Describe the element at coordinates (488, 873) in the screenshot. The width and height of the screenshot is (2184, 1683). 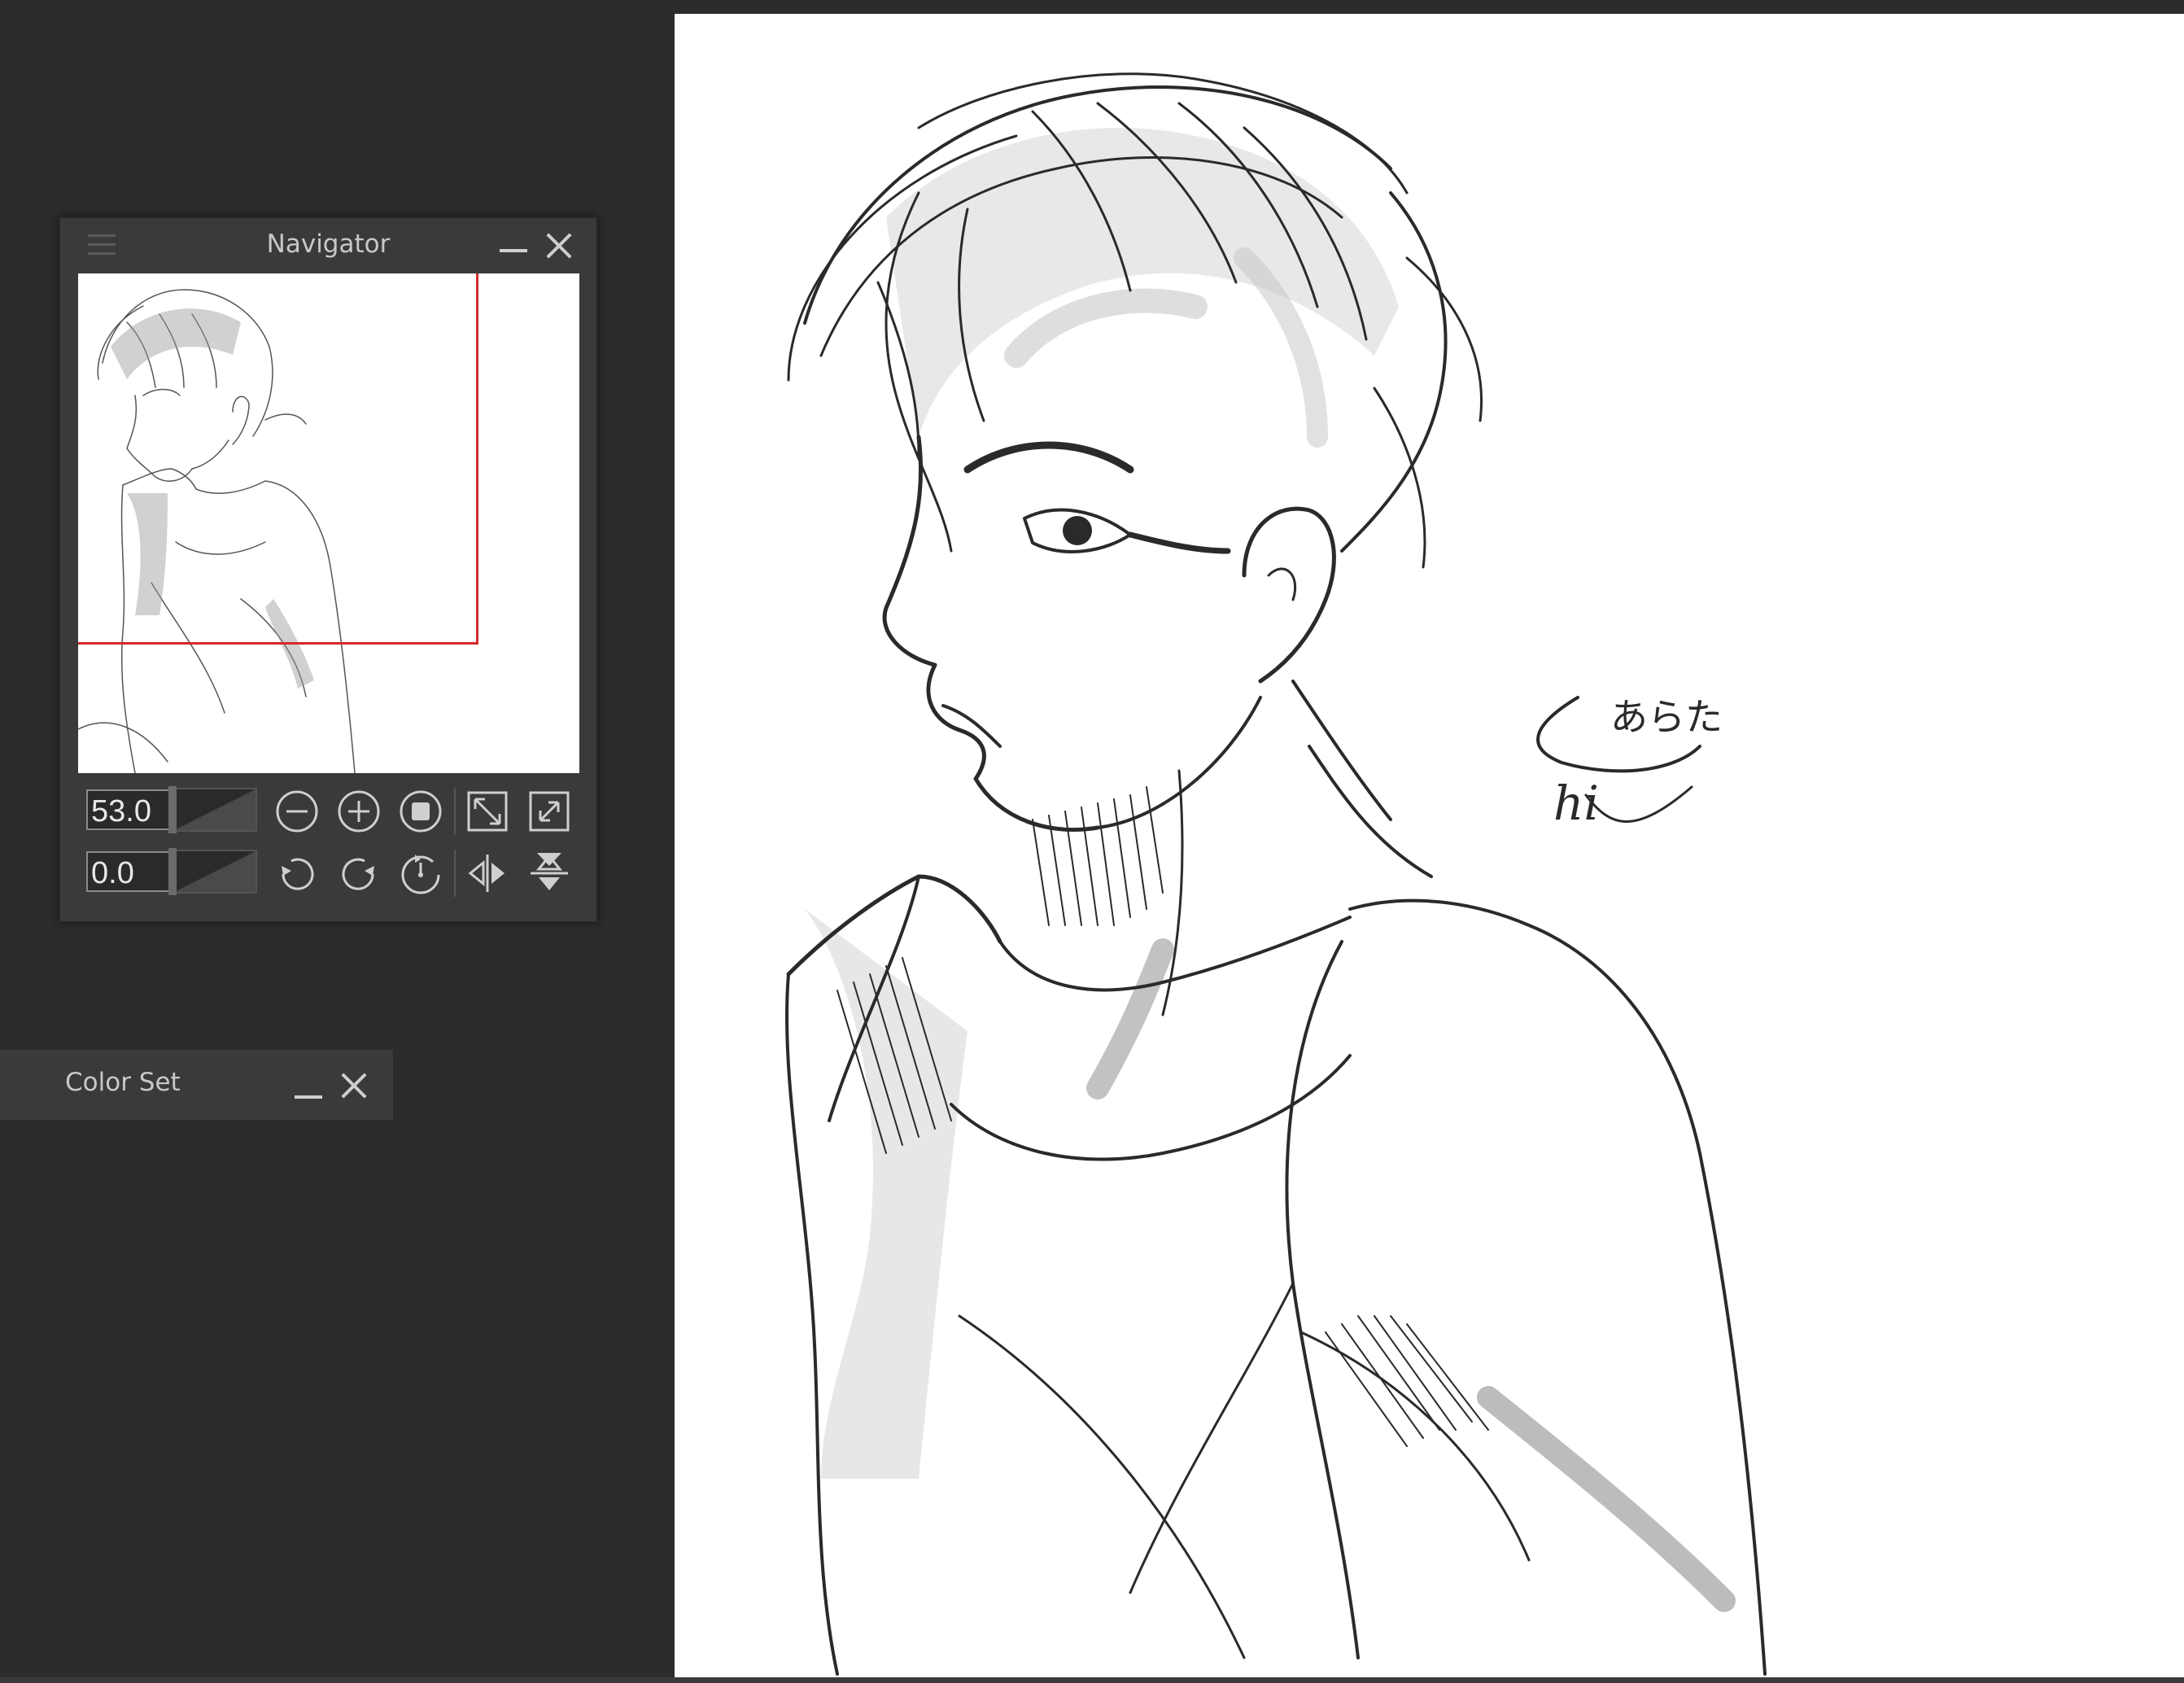
I see `flip-horizontal-icon` at that location.